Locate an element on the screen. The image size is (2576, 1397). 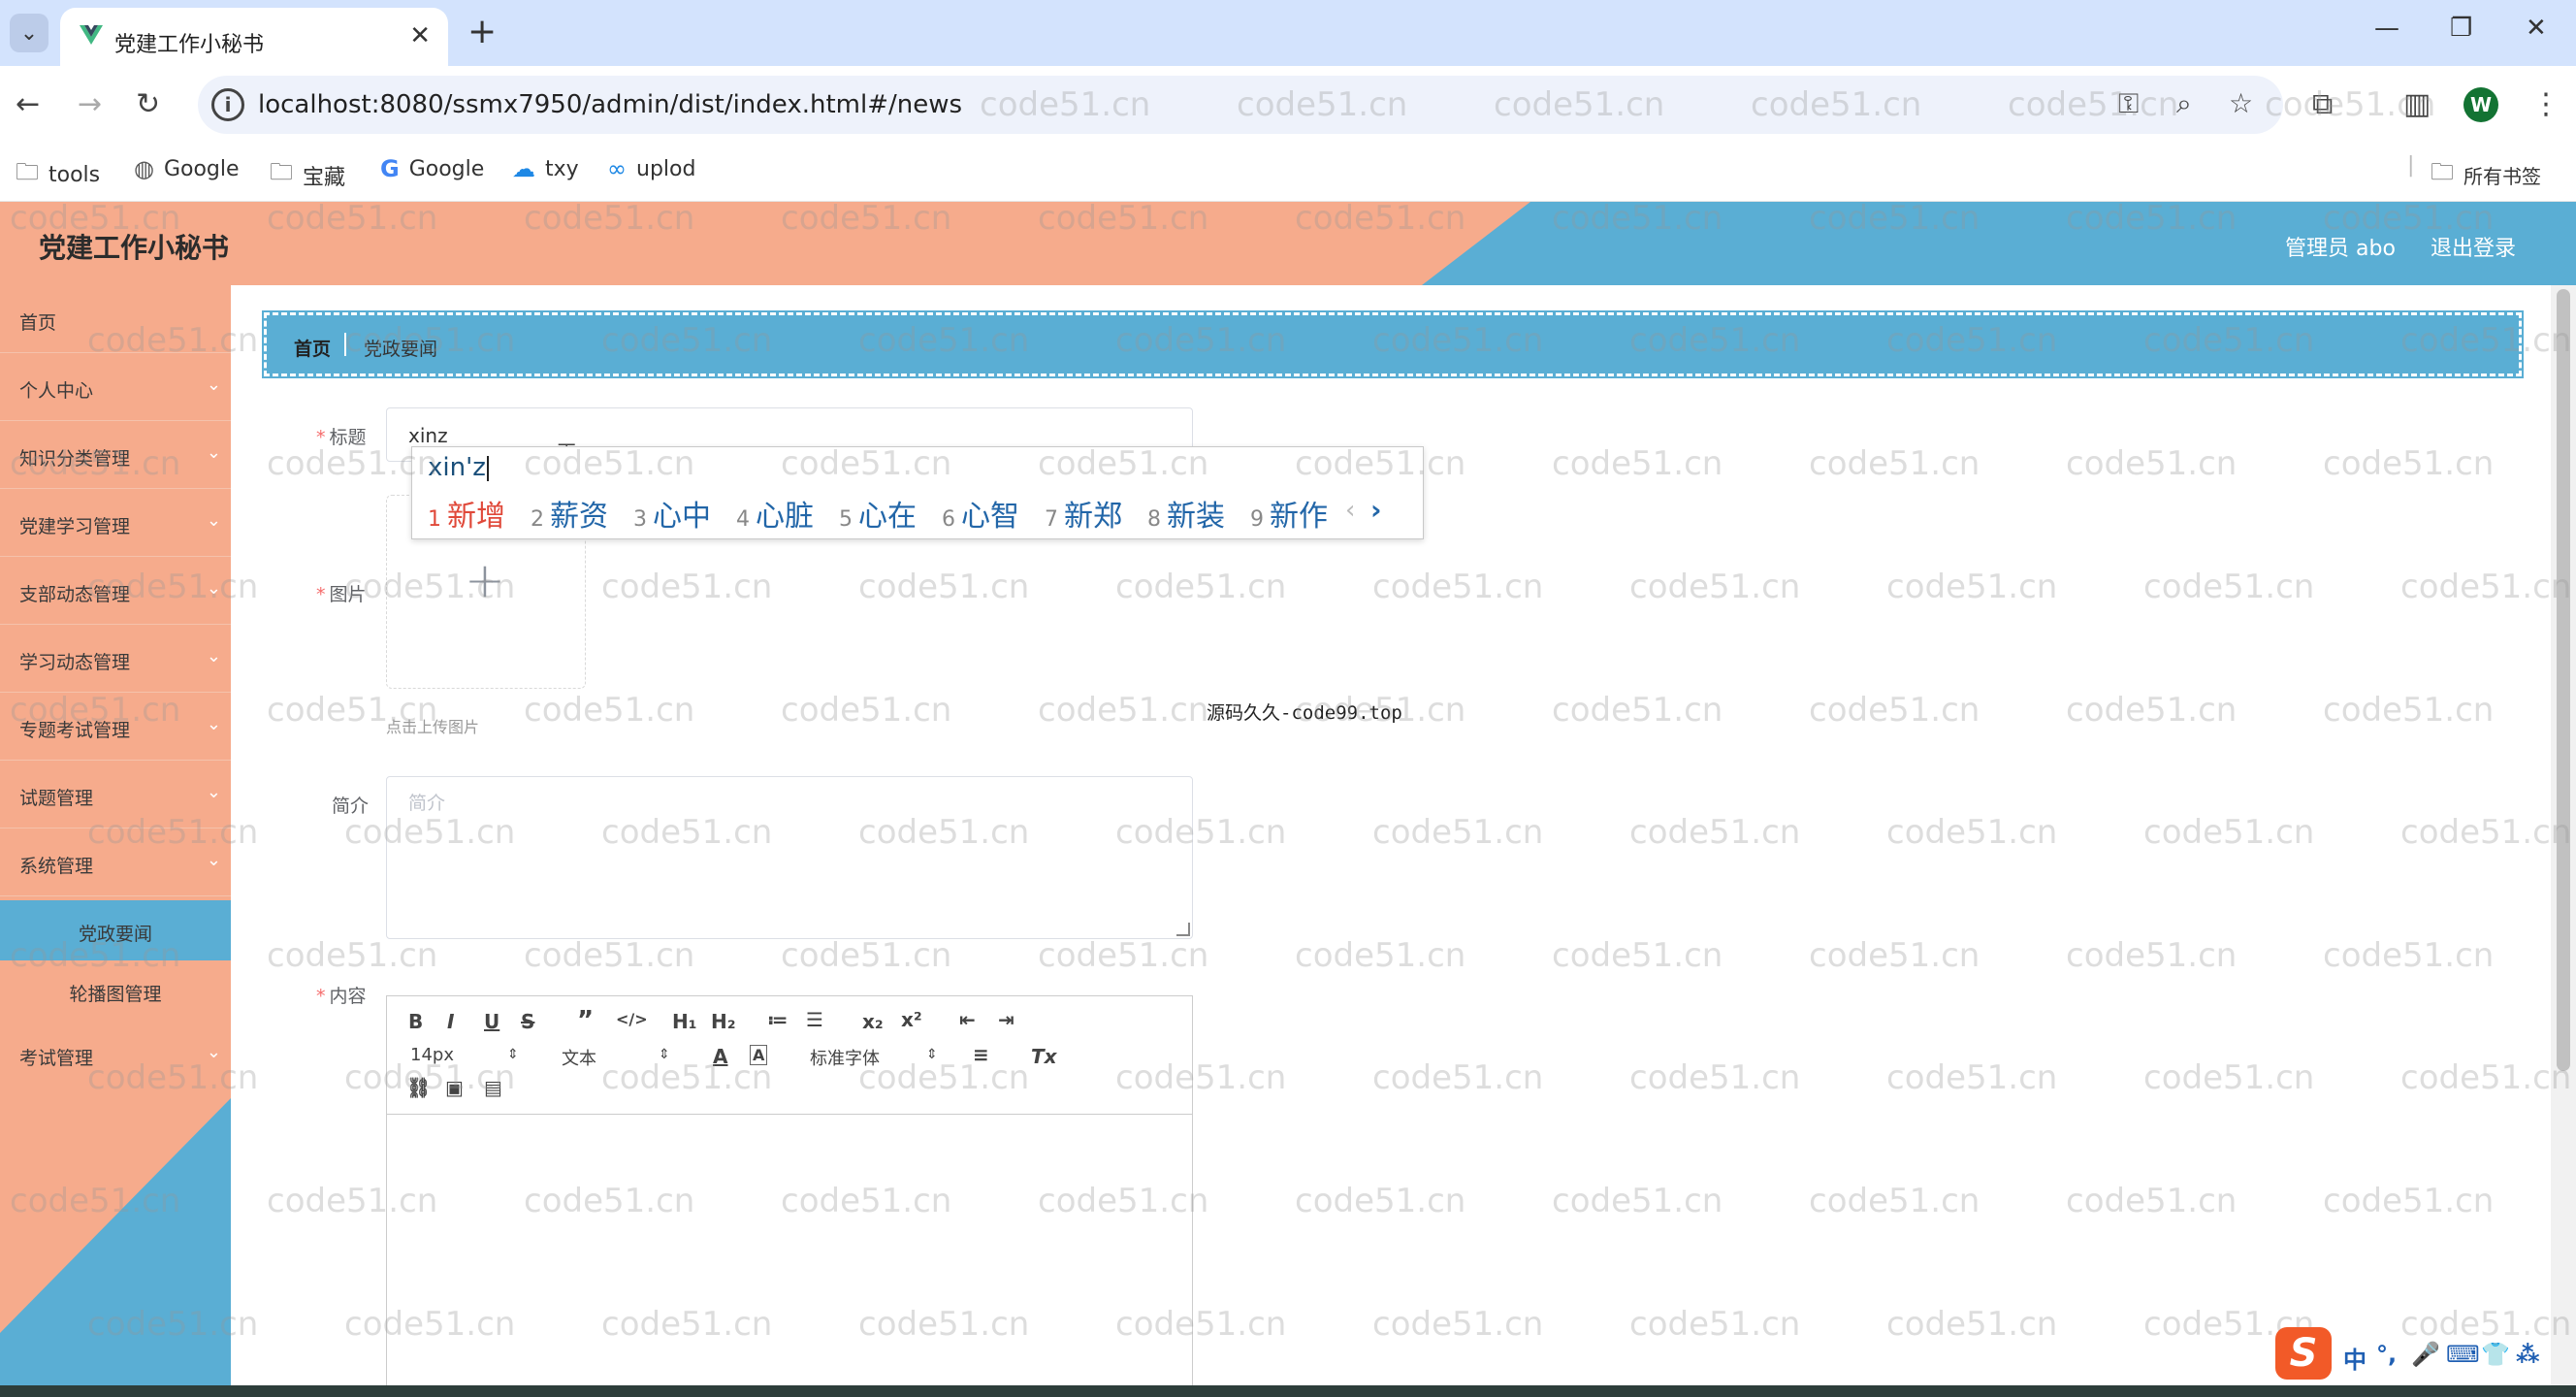
browser-tab: 党建工作小秘书 ✕ is located at coordinates (254, 37).